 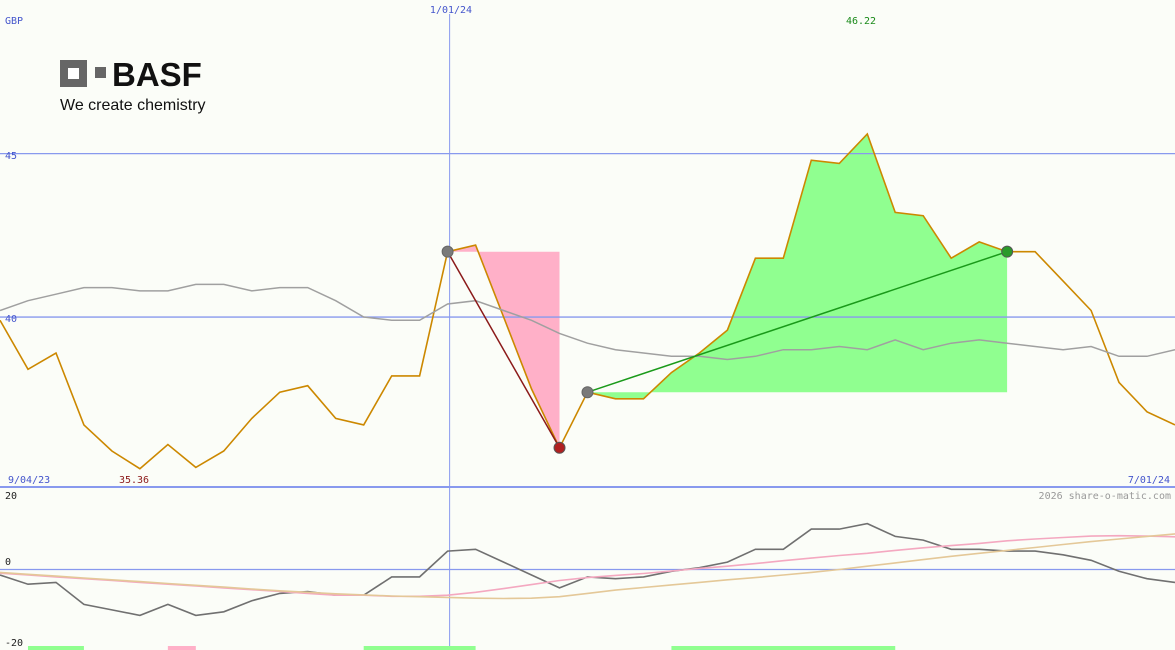 What do you see at coordinates (451, 10) in the screenshot?
I see `x-label-marker: 1/01/24` at bounding box center [451, 10].